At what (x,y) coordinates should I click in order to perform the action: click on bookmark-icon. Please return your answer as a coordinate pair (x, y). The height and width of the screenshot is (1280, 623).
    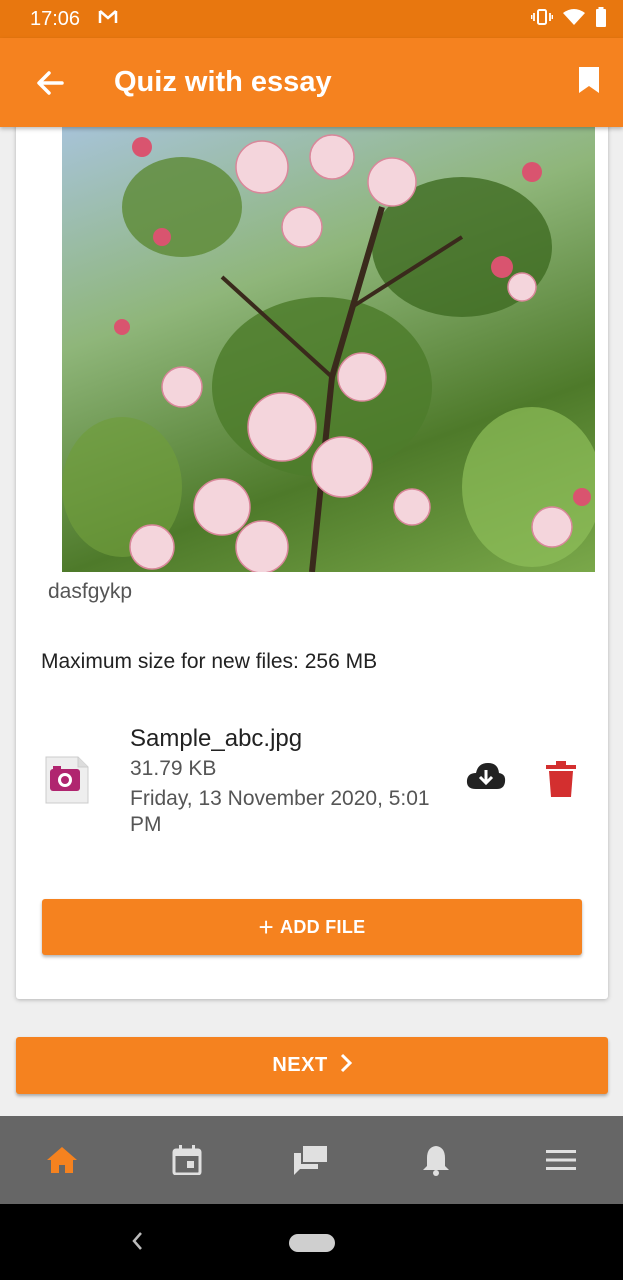
    Looking at the image, I should click on (589, 80).